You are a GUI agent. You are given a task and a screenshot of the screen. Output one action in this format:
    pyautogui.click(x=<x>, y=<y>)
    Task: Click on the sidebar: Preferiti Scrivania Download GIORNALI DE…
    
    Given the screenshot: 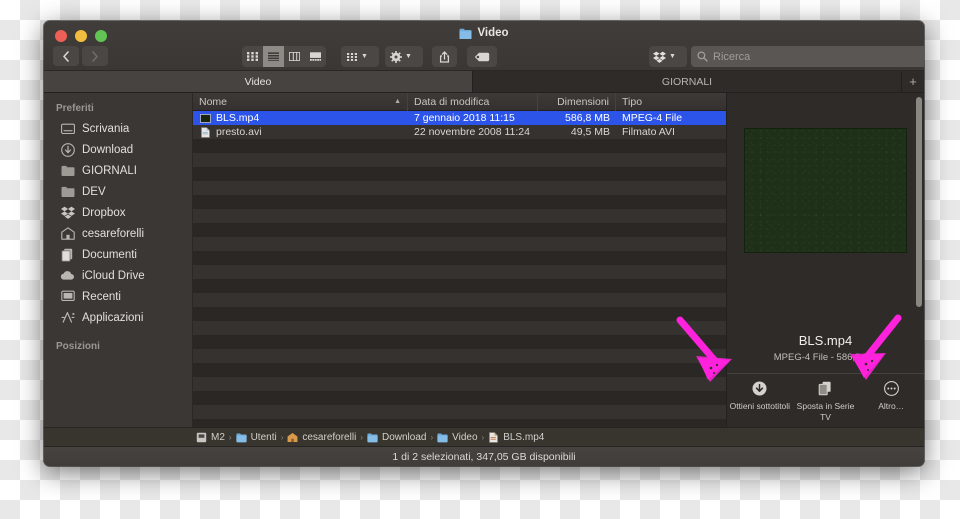 What is the action you would take?
    pyautogui.click(x=118, y=260)
    